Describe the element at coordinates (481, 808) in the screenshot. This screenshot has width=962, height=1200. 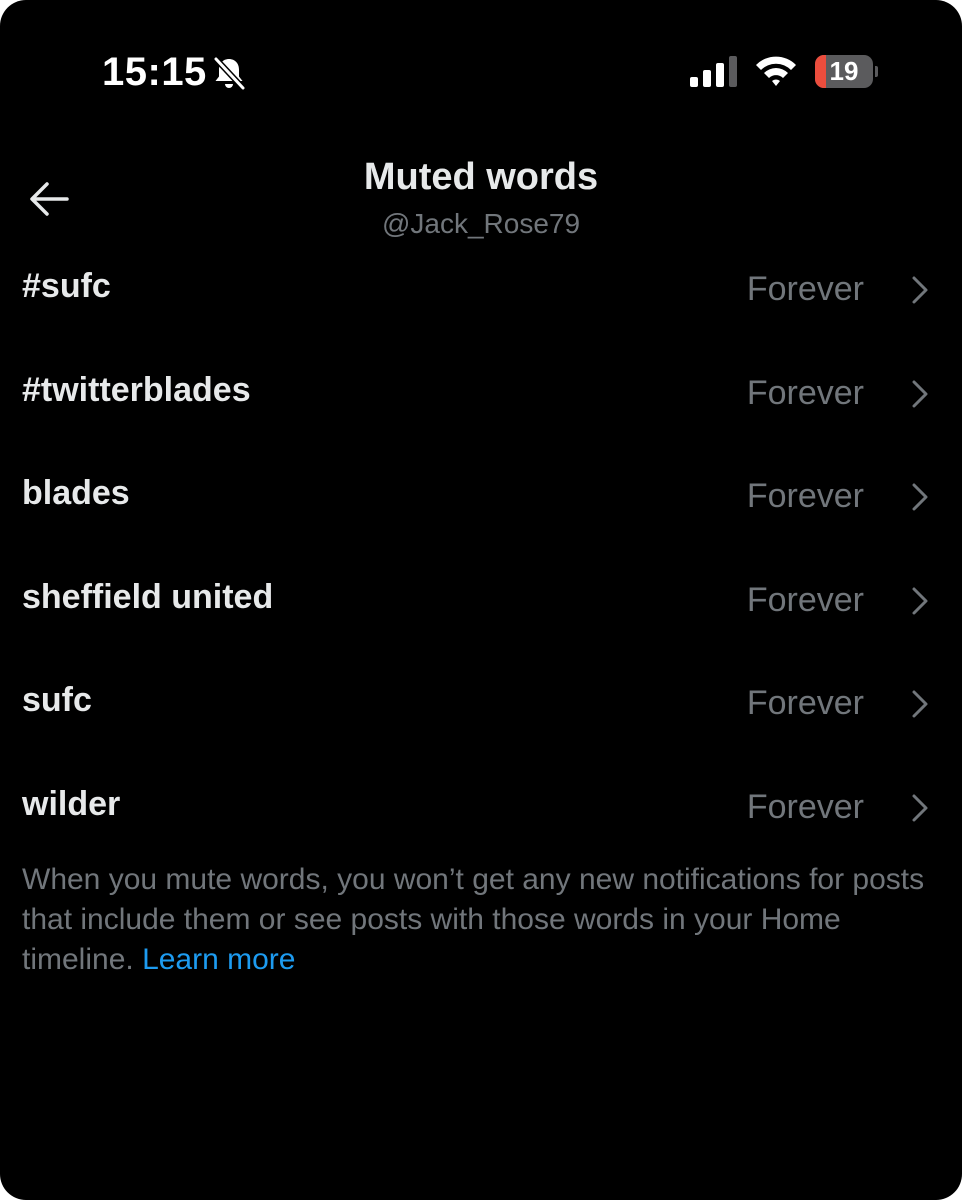
I see `muted-word-row: wilder Forever` at that location.